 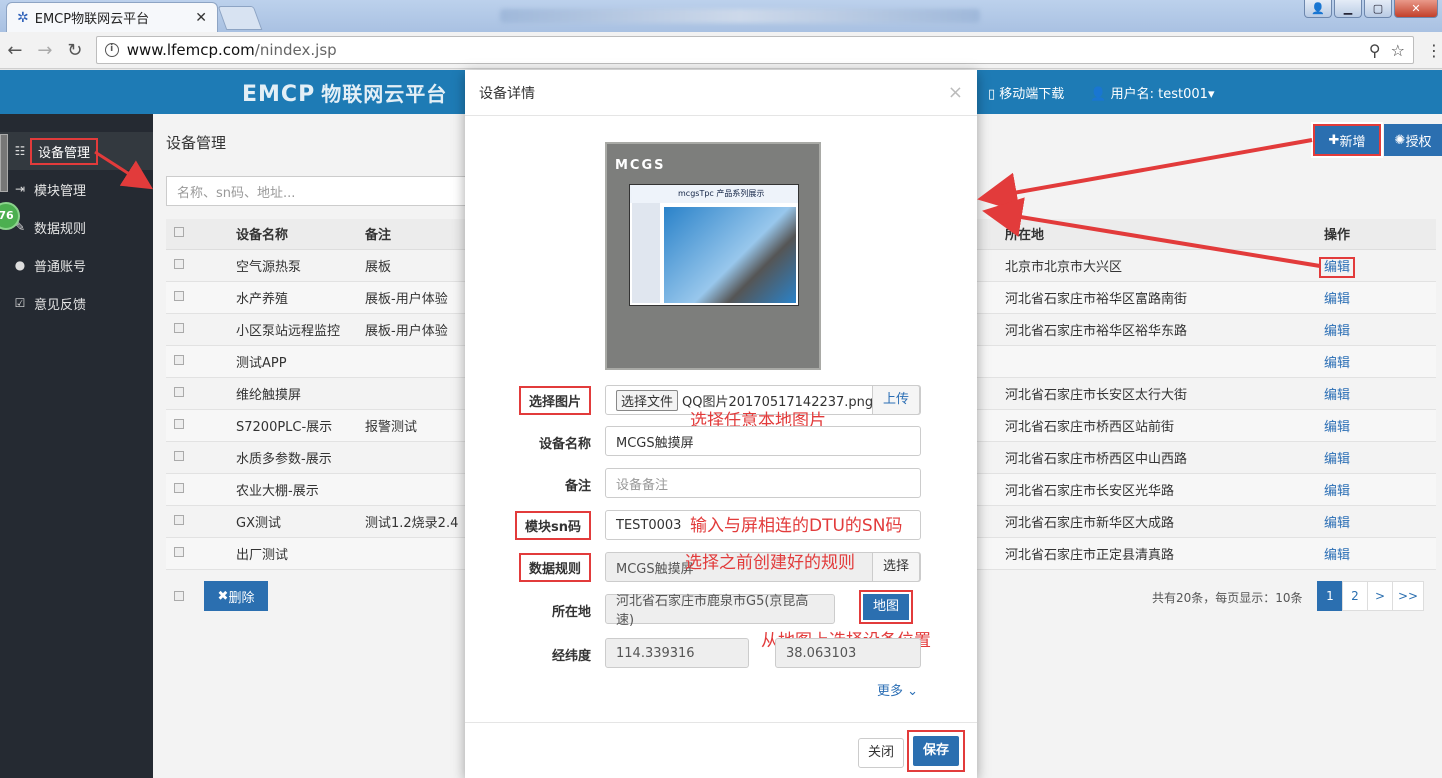 What do you see at coordinates (1164, 489) in the screenshot?
I see `location-cell: 河北省石家庄市长安区光华路` at bounding box center [1164, 489].